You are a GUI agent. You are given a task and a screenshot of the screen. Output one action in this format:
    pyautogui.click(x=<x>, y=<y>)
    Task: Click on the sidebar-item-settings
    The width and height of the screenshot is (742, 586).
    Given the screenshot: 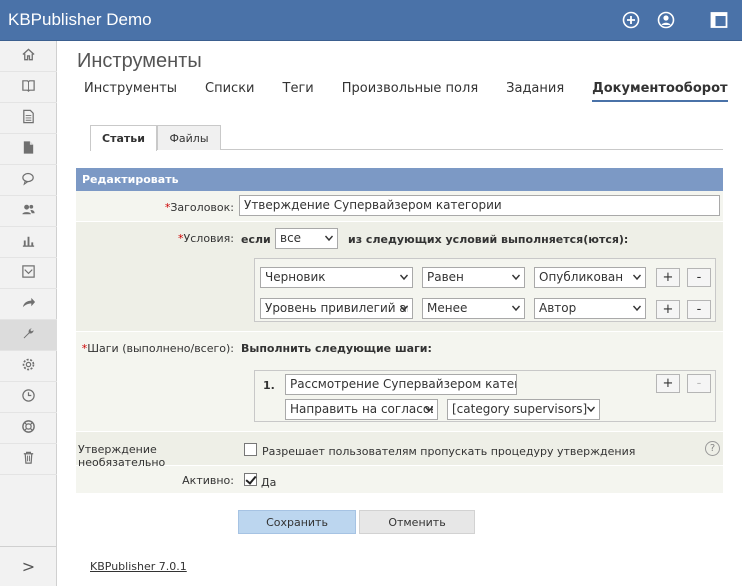 What is the action you would take?
    pyautogui.click(x=28, y=366)
    